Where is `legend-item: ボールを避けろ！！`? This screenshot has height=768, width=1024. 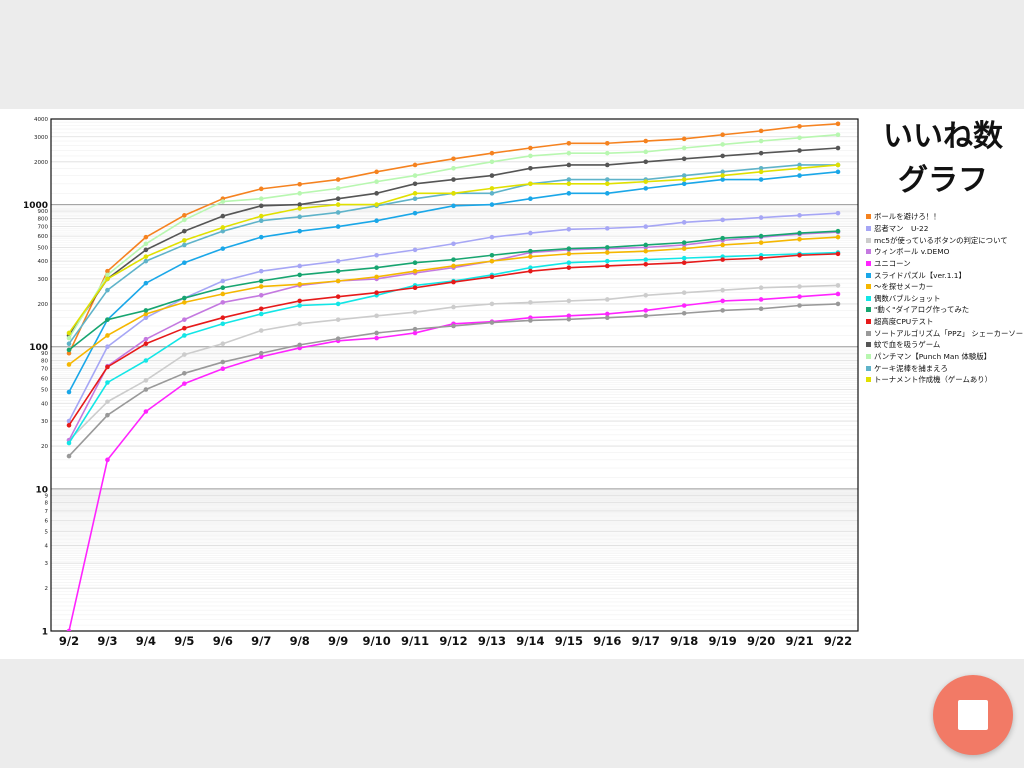
legend-item: ボールを避けろ！！ is located at coordinates (945, 217).